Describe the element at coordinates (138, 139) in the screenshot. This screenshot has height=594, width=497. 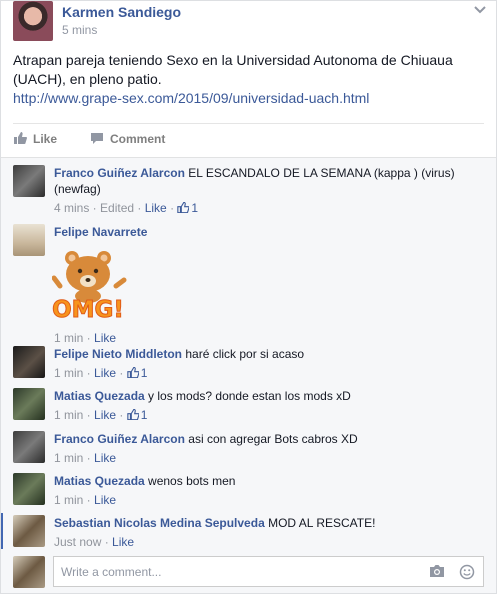
I see `comment-label: Comment` at that location.